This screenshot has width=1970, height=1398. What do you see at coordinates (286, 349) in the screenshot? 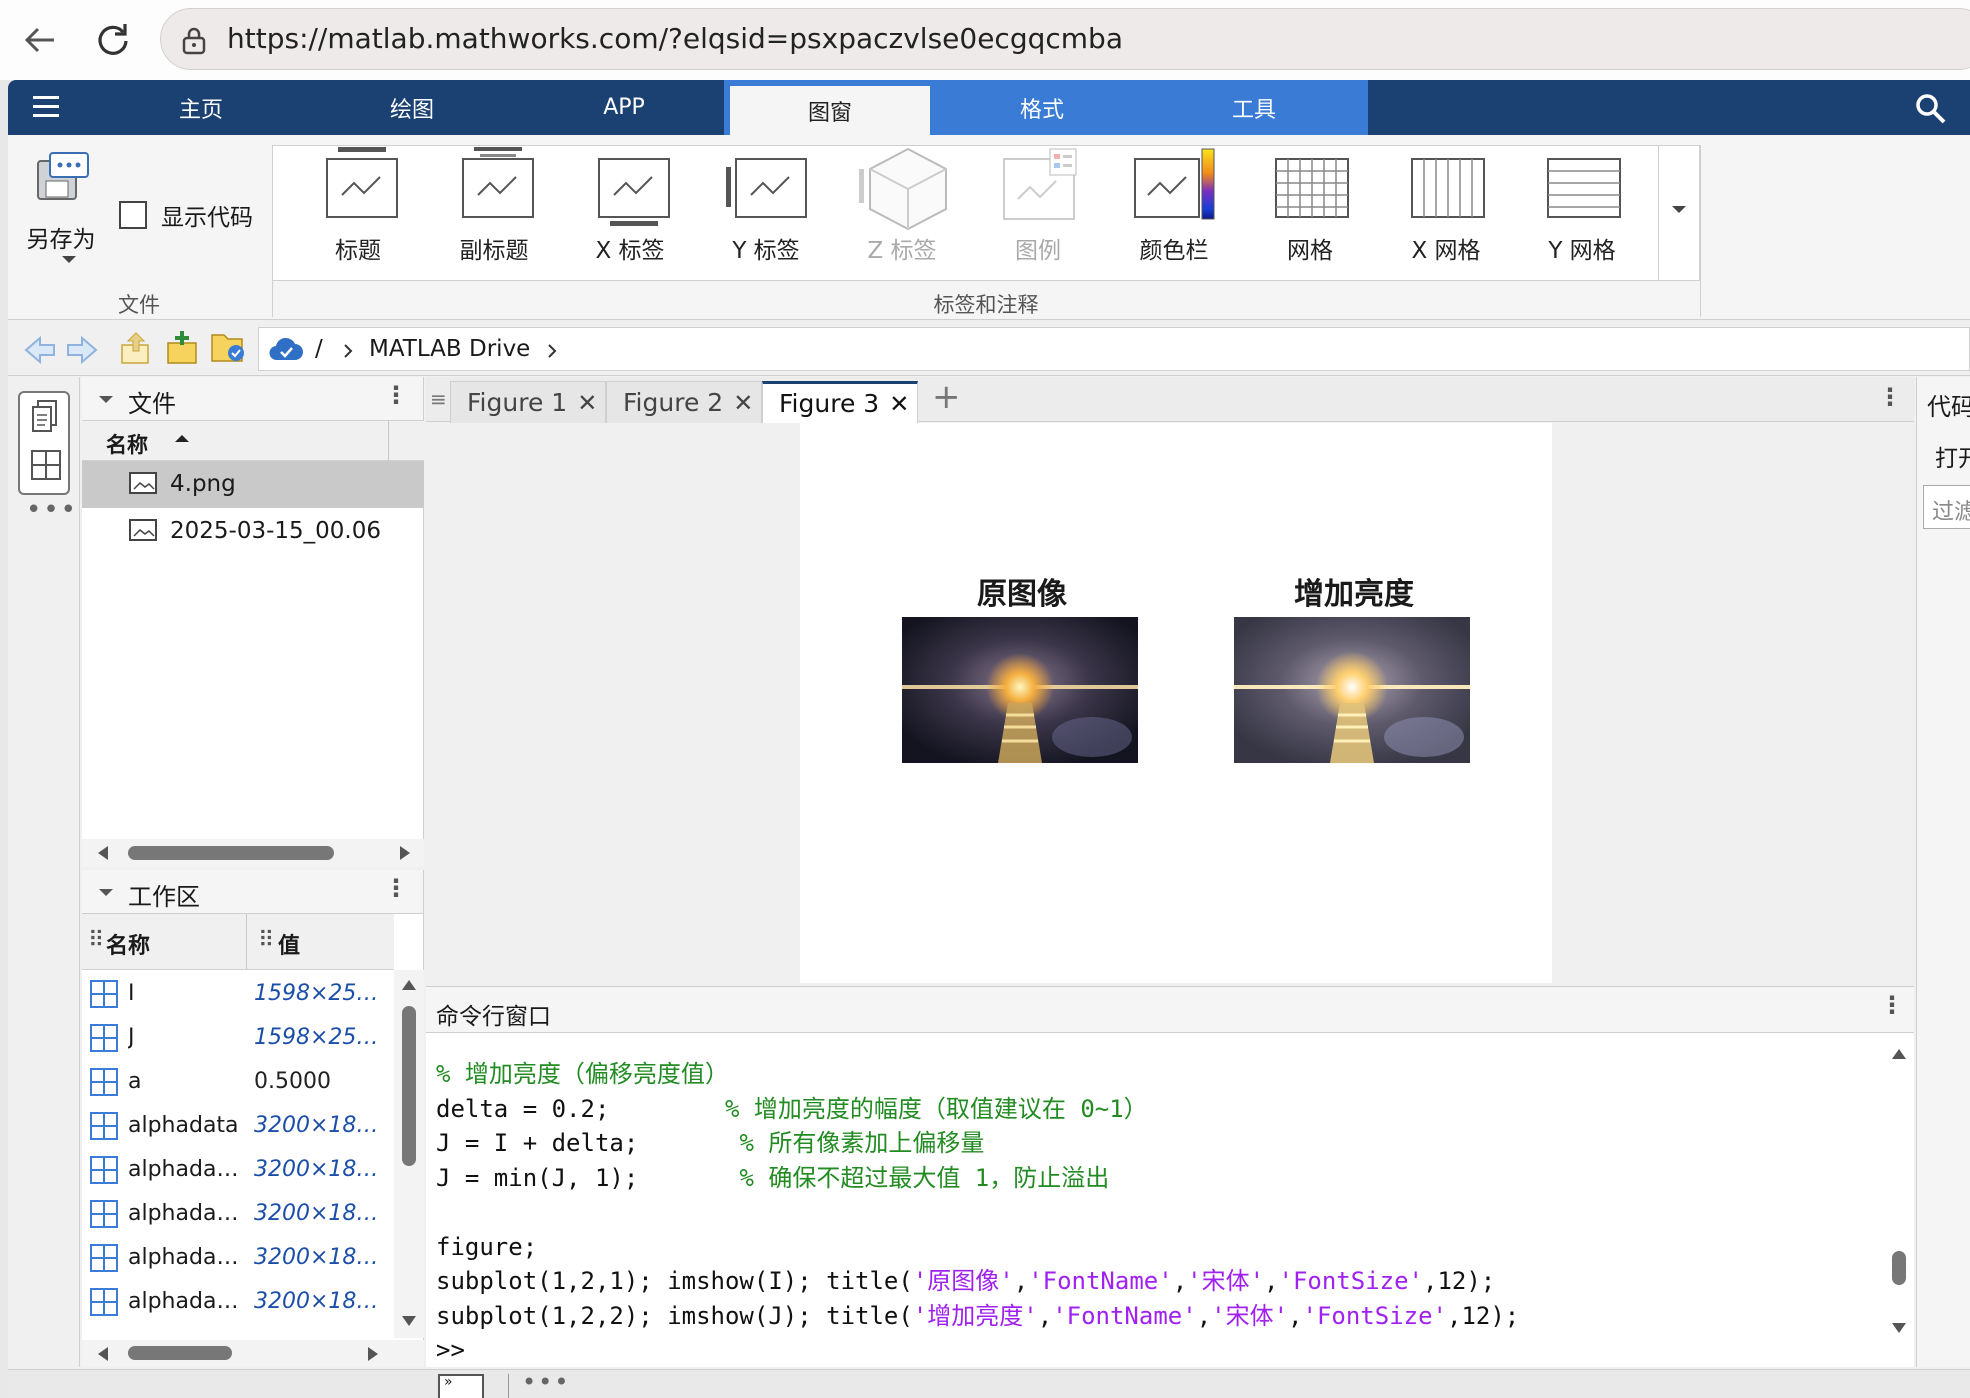
I see `cloud-drive-icon` at bounding box center [286, 349].